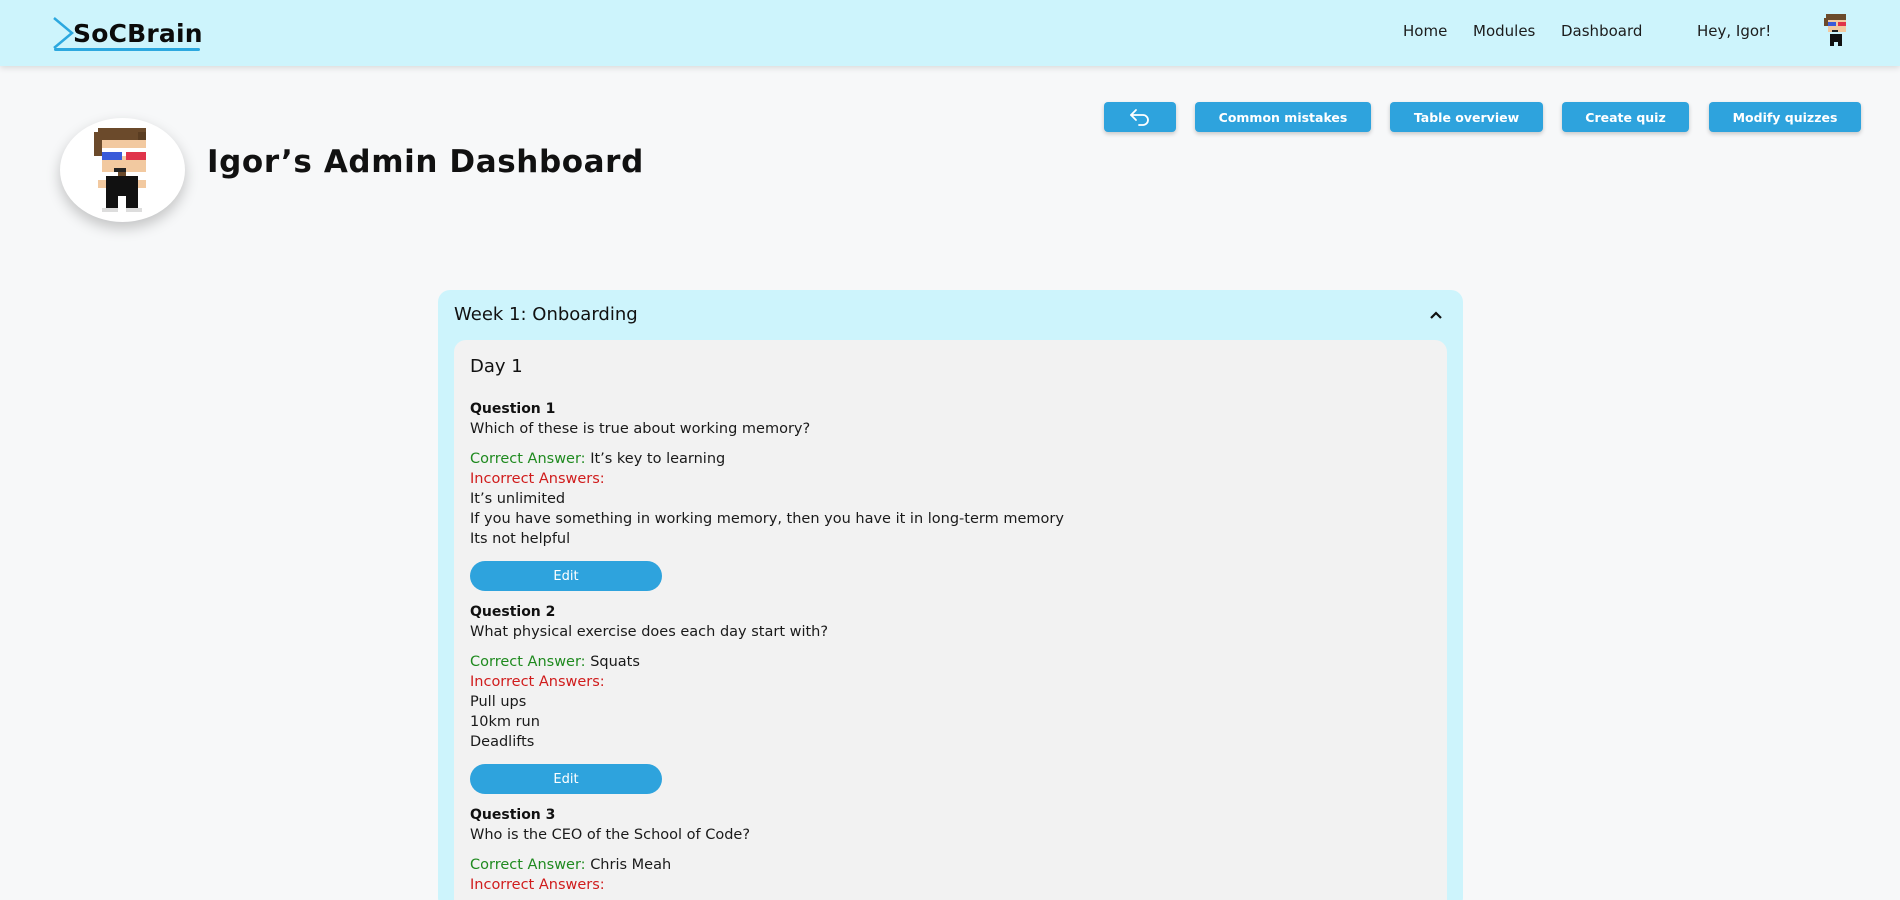  What do you see at coordinates (1836, 31) in the screenshot?
I see `user-avatar` at bounding box center [1836, 31].